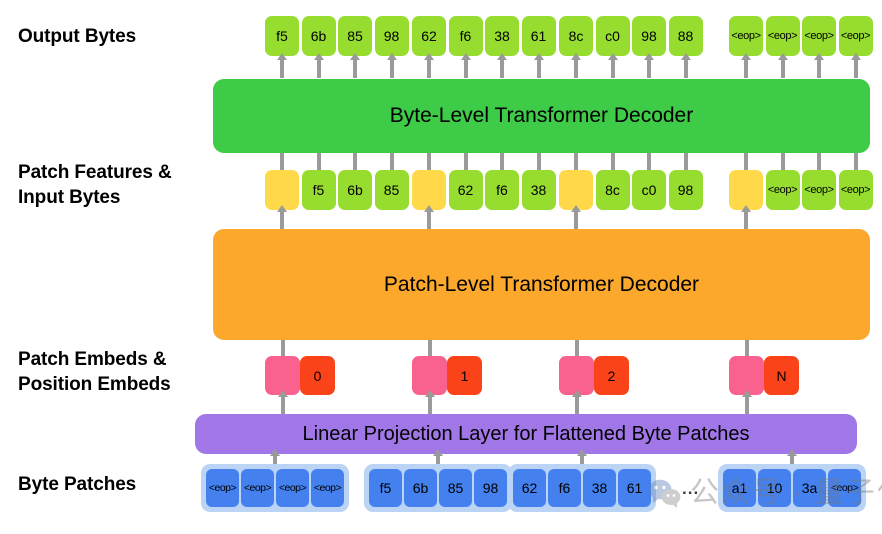  I want to click on label-output-bytes: Output Bytes, so click(77, 36).